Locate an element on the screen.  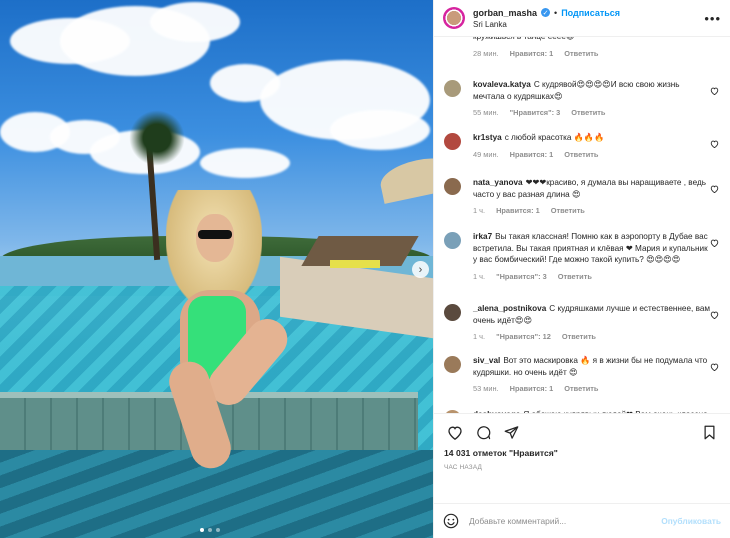
comment-meta: 53 мин. Нравится: 1 Ответить is located at coordinates (593, 388).